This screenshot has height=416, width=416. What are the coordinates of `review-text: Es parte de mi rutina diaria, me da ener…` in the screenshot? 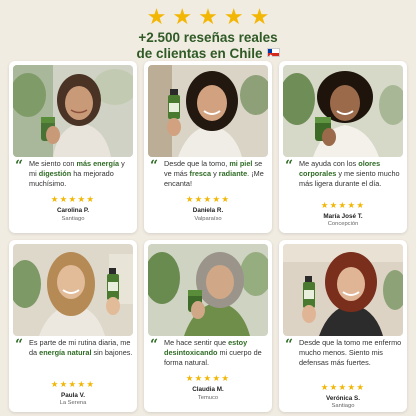 It's located at (81, 347).